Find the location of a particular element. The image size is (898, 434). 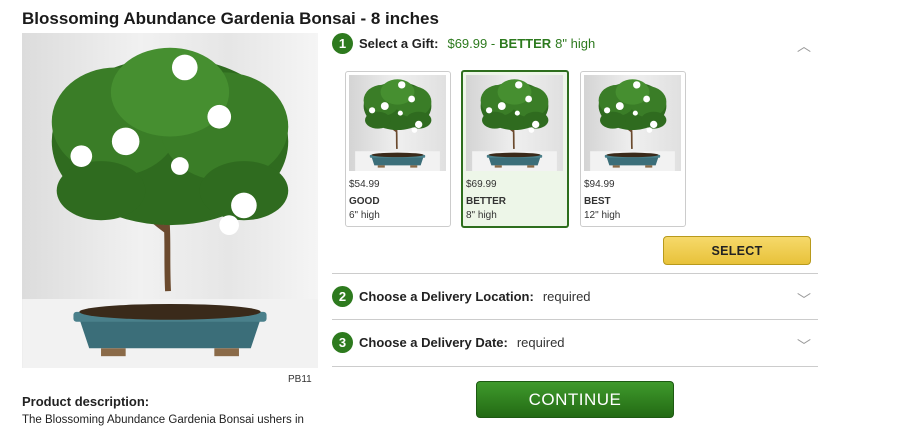

option-tier: BEST is located at coordinates (597, 201).